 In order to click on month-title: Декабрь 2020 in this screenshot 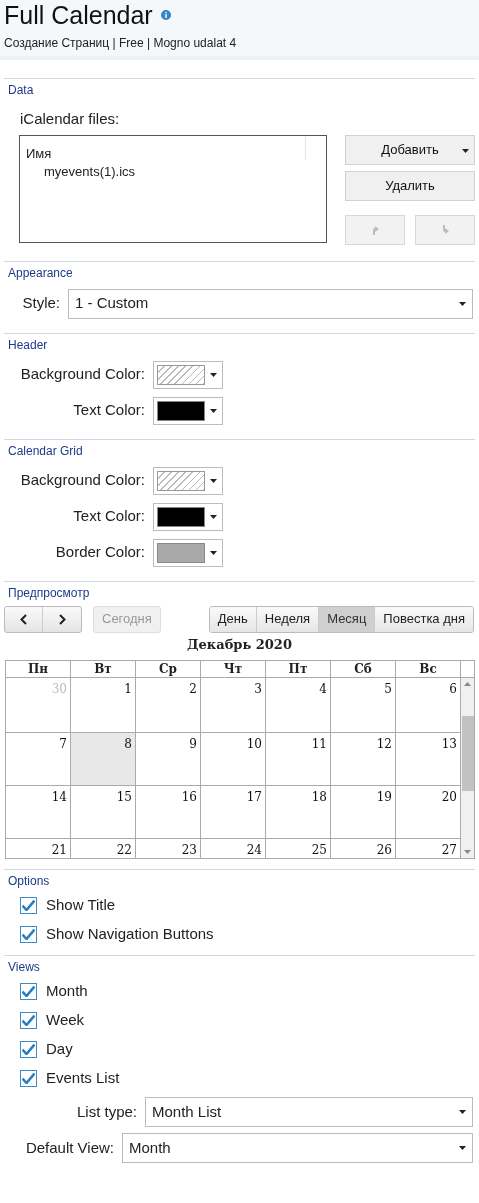, I will do `click(239, 644)`.